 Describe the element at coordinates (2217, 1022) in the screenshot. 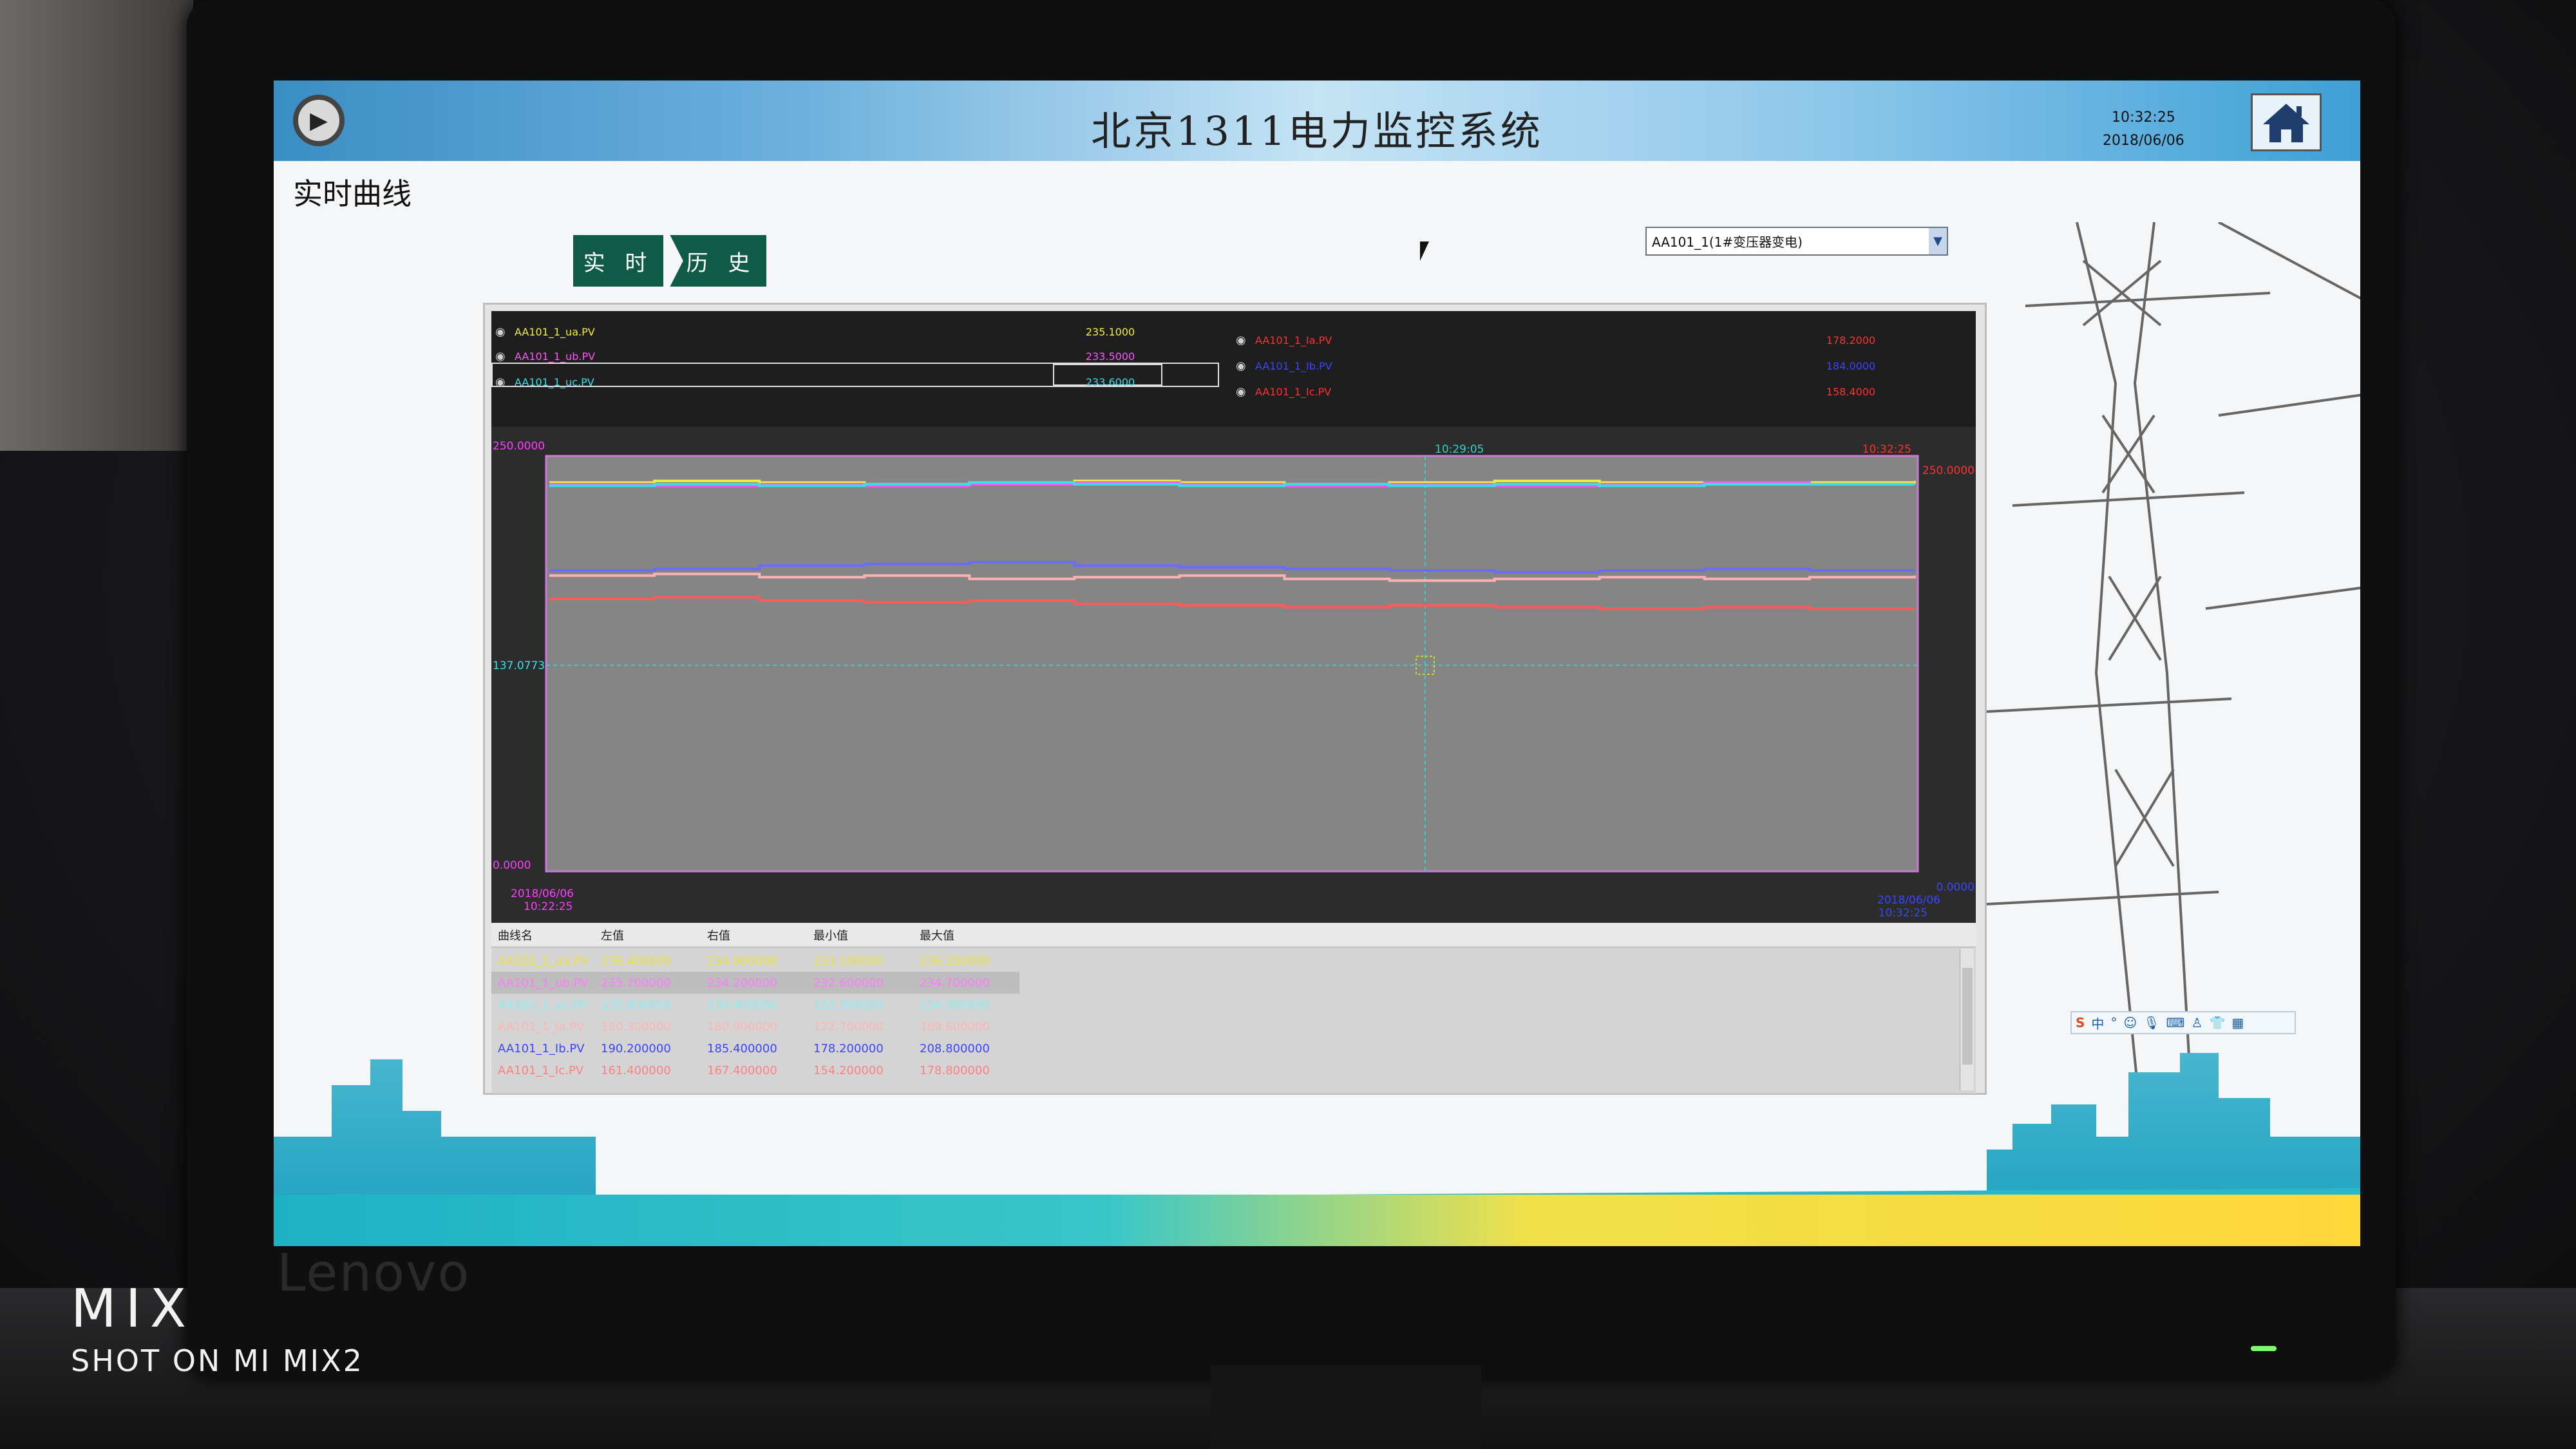

I see `ime-skin-icon: 👕` at that location.